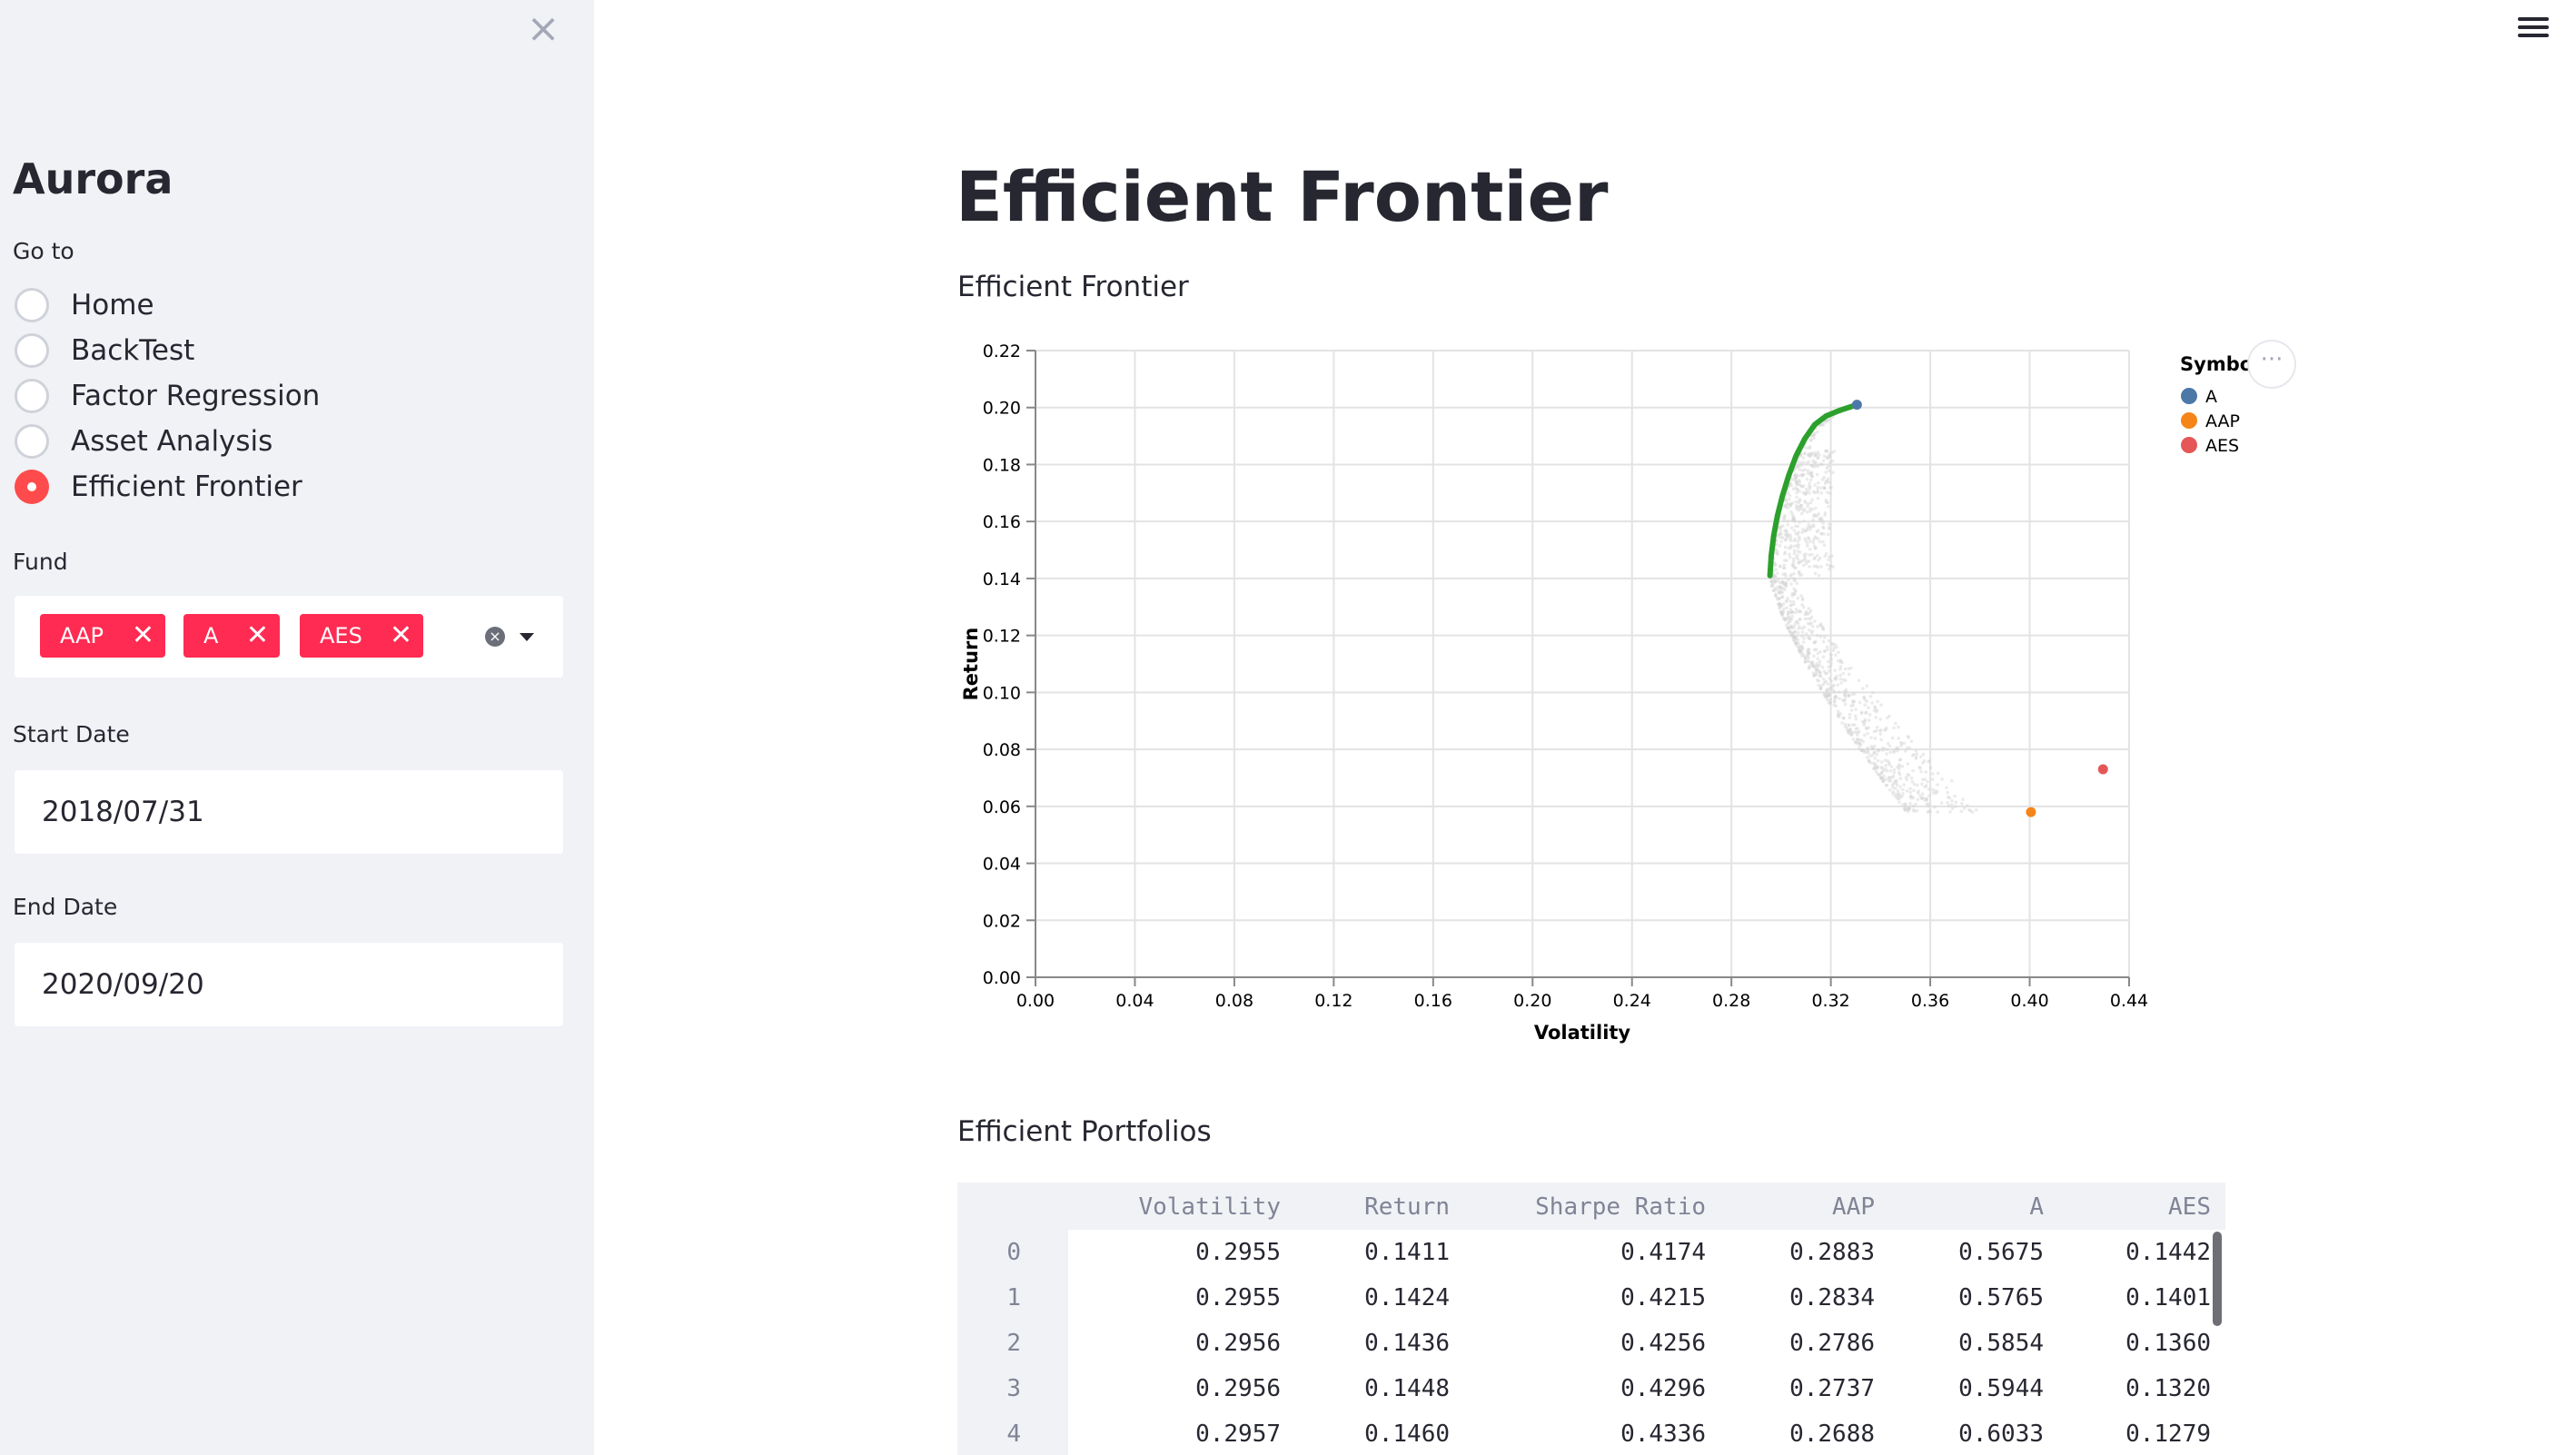 Image resolution: width=2576 pixels, height=1455 pixels. What do you see at coordinates (104, 351) in the screenshot?
I see `nav-radio-backtest: BackTest` at bounding box center [104, 351].